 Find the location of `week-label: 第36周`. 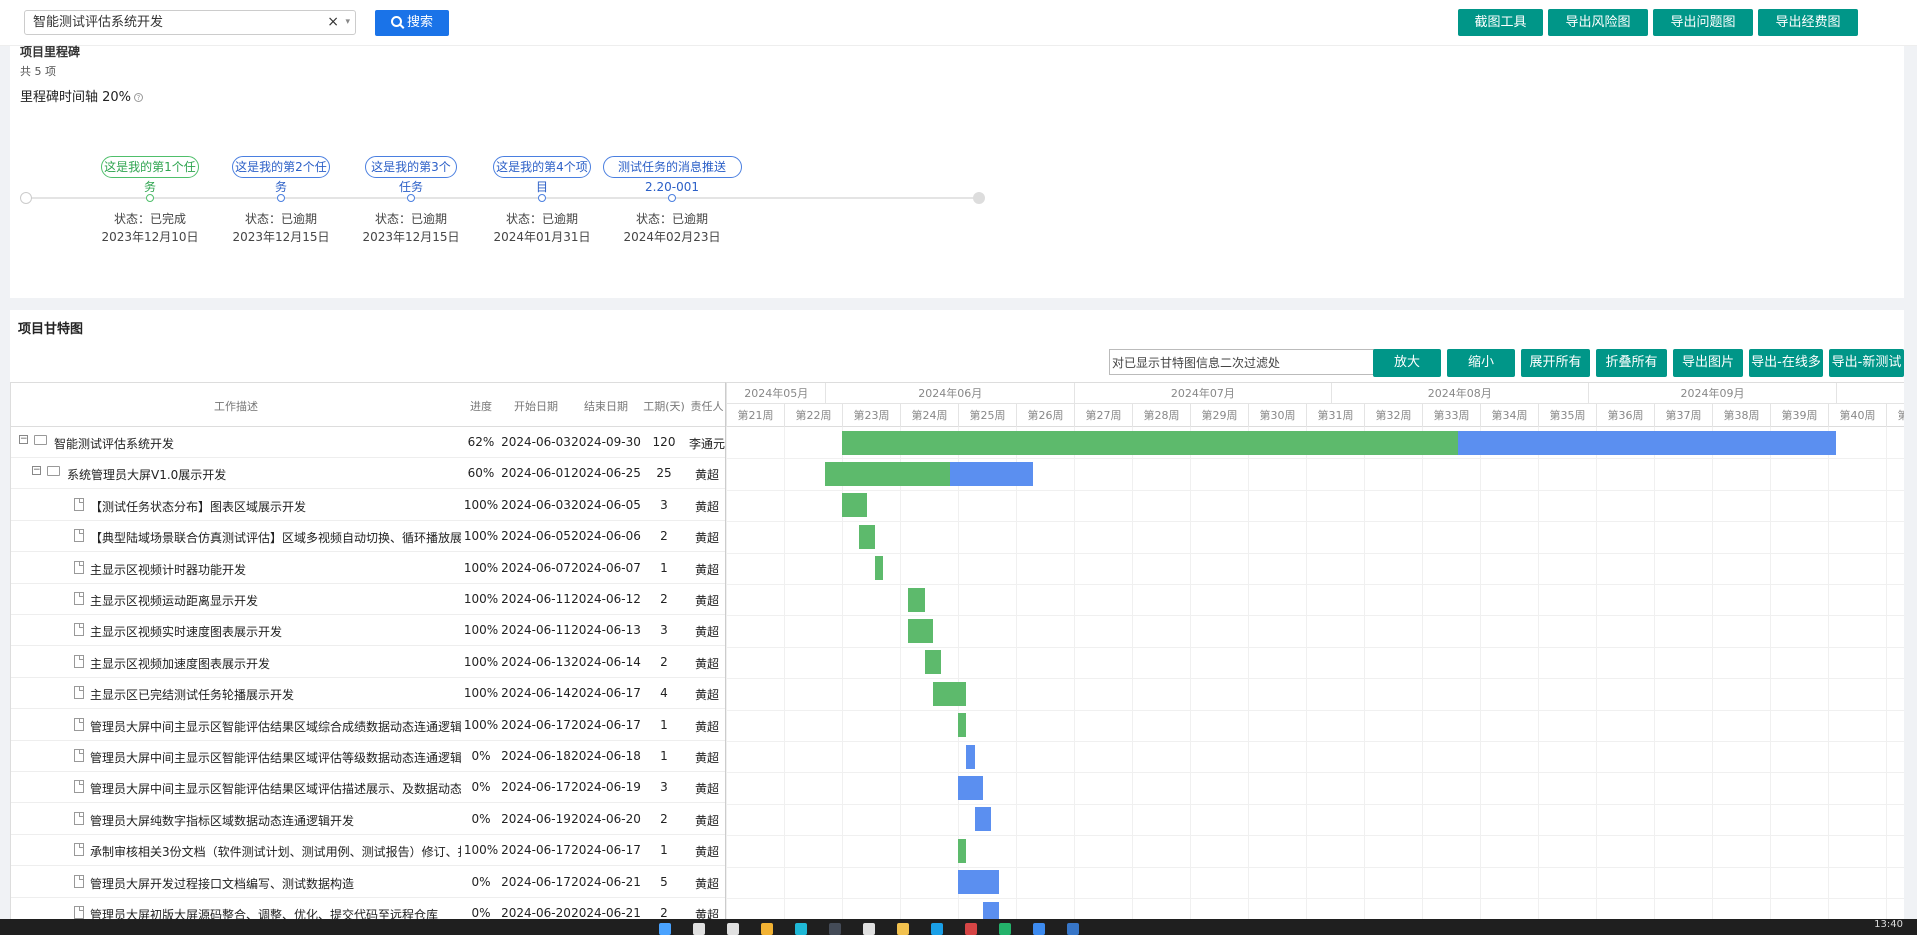

week-label: 第36周 is located at coordinates (1625, 415).